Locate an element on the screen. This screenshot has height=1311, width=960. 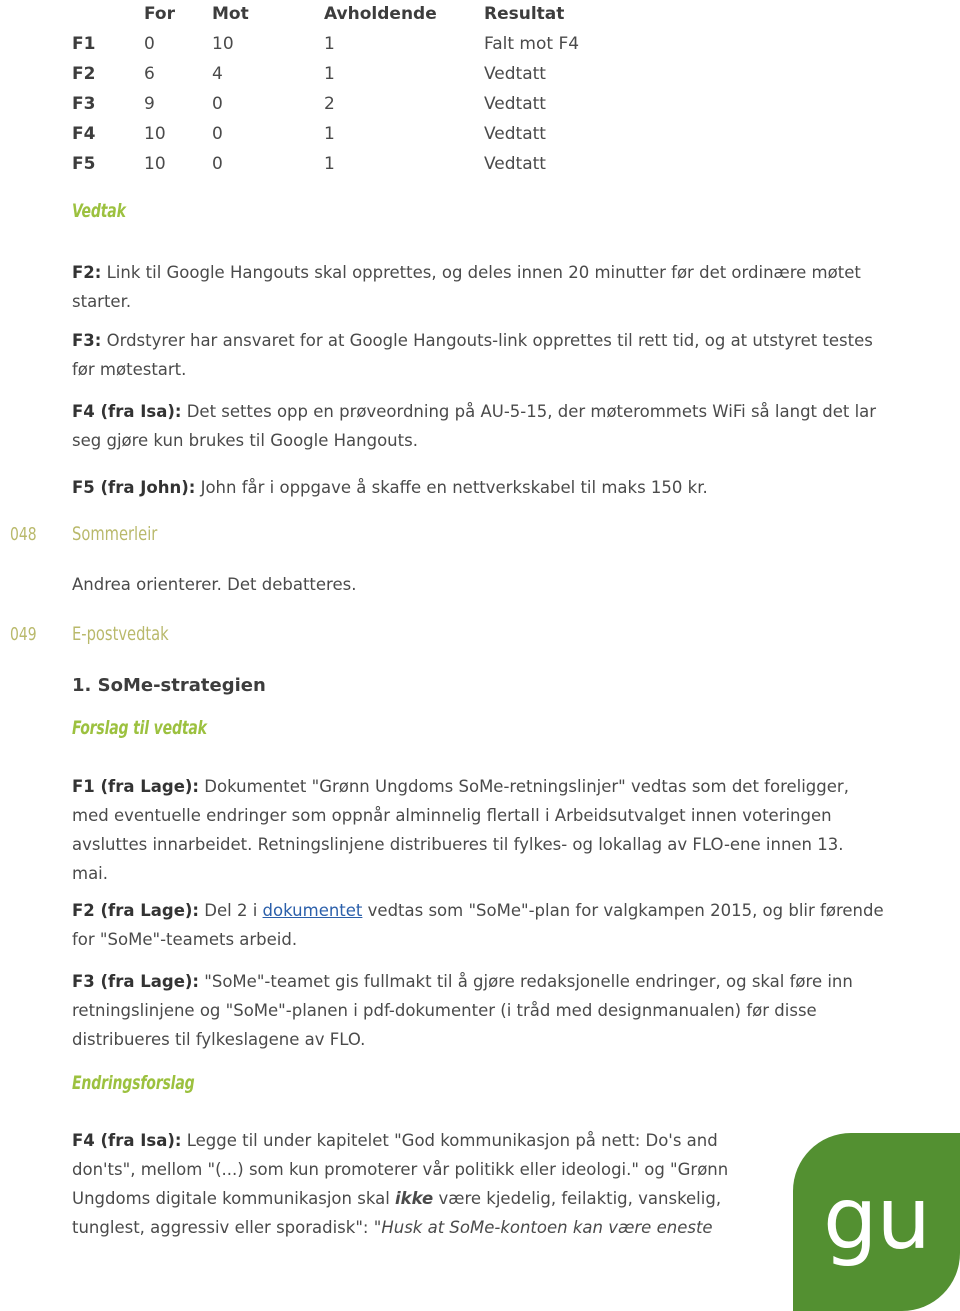
cell-for: 9 is located at coordinates (149, 104).